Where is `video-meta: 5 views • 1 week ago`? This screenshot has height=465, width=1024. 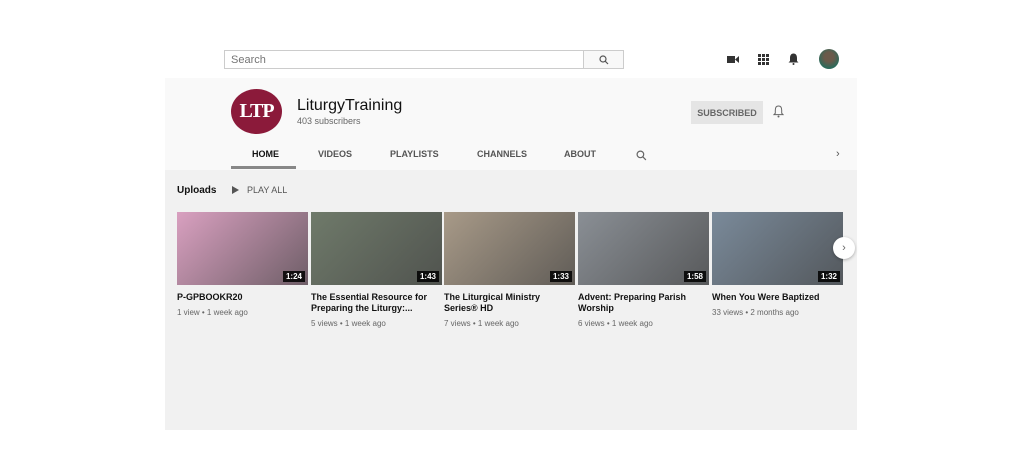
video-meta: 5 views • 1 week ago is located at coordinates (348, 323).